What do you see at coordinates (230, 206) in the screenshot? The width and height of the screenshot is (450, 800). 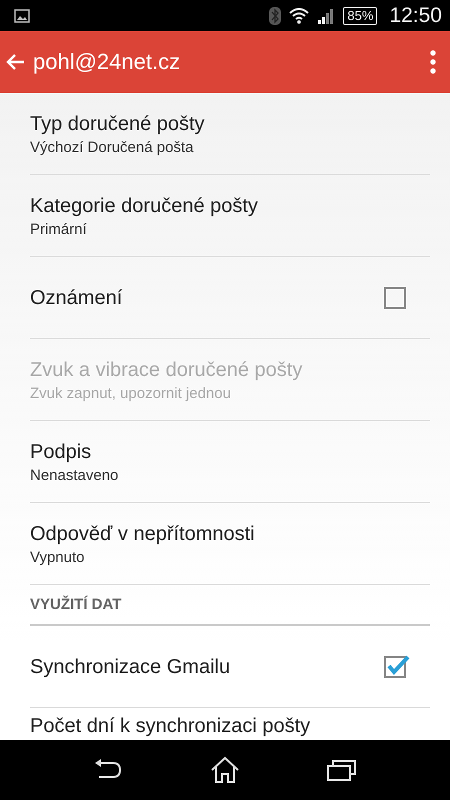 I see `setting-title: Kategorie doručené pošty` at bounding box center [230, 206].